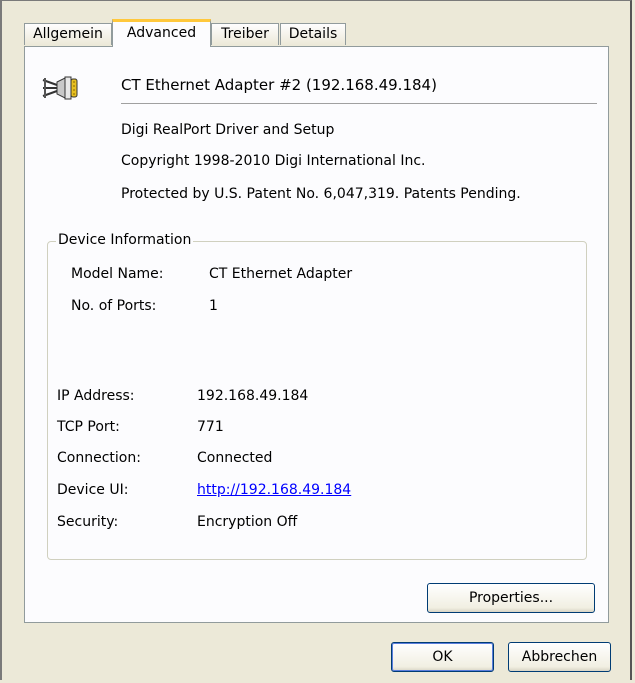 The width and height of the screenshot is (635, 683). I want to click on security-value: Encryption Off, so click(247, 522).